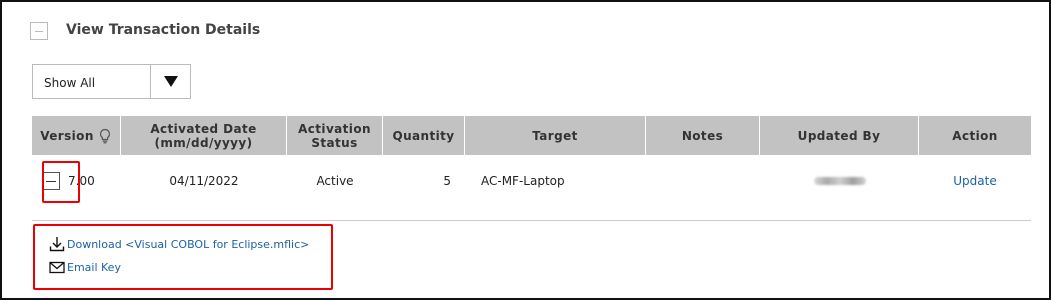  What do you see at coordinates (424, 135) in the screenshot?
I see `header-quantity: Quantity` at bounding box center [424, 135].